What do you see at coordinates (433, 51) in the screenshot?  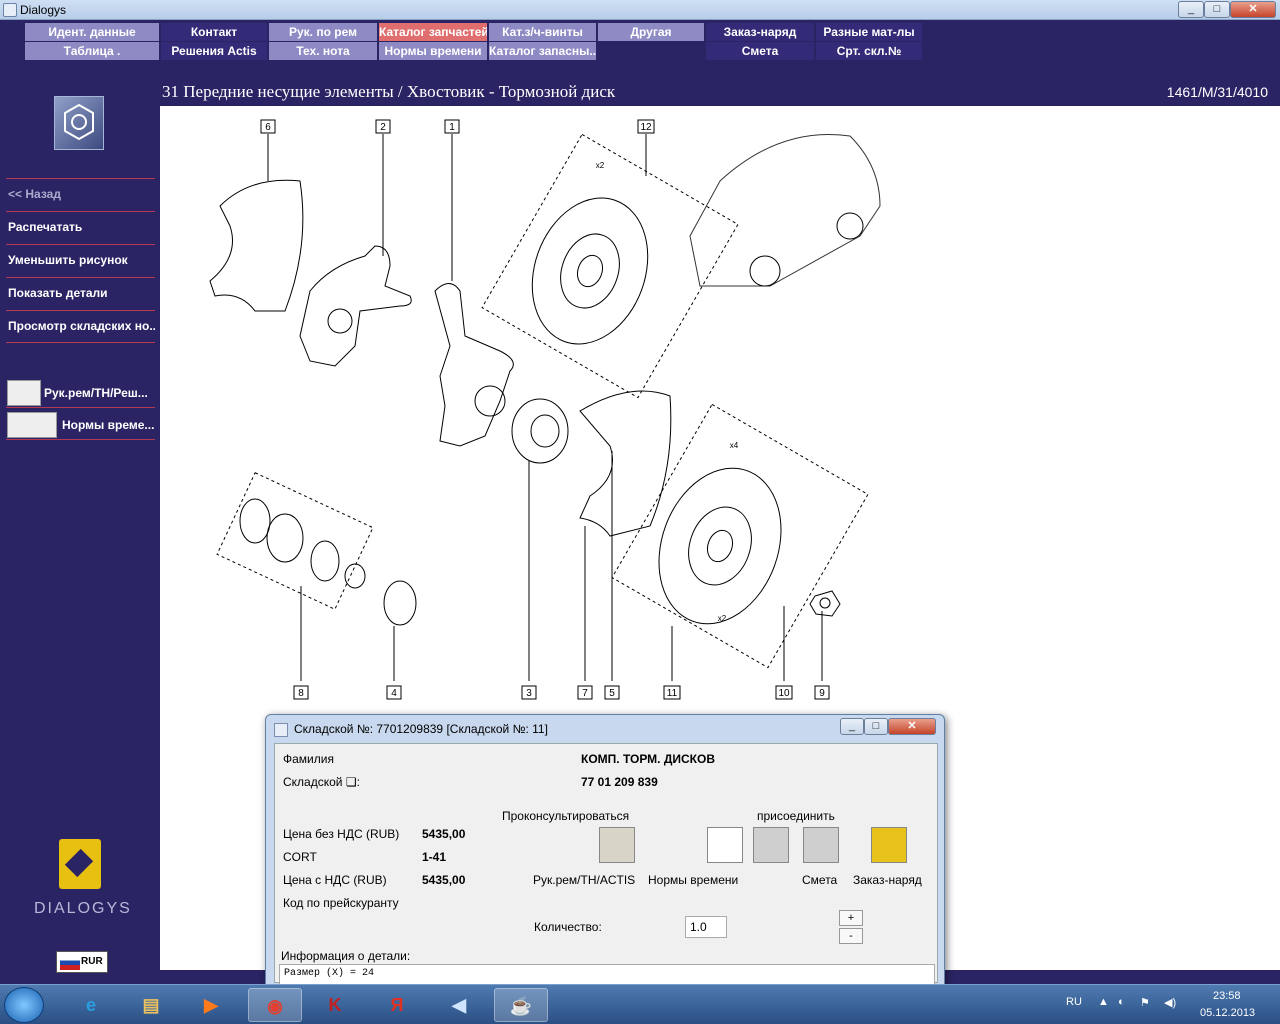 I see `menu-labour-times: Нормы времени` at bounding box center [433, 51].